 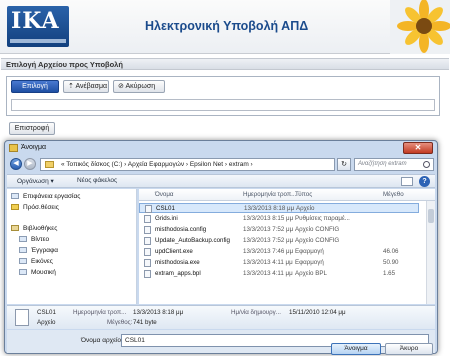 What do you see at coordinates (40, 228) in the screenshot?
I see `nav-item-label: Βιβλιοθήκες` at bounding box center [40, 228].